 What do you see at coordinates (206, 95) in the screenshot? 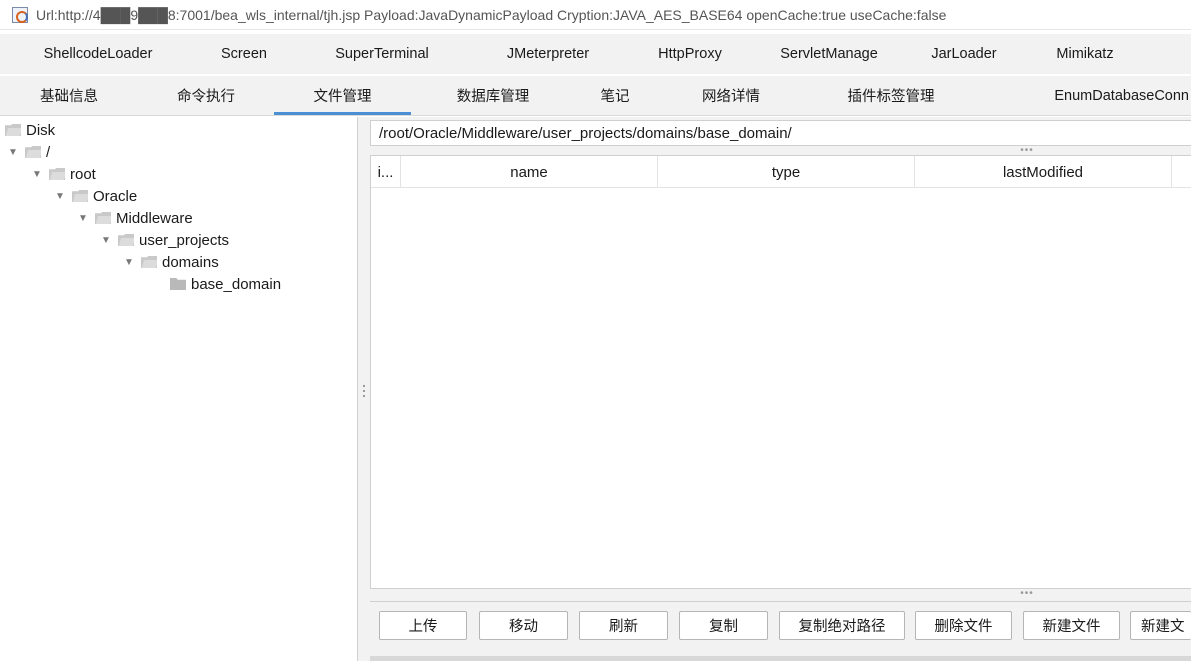
I see `tab-command-exec: 命令执行` at bounding box center [206, 95].